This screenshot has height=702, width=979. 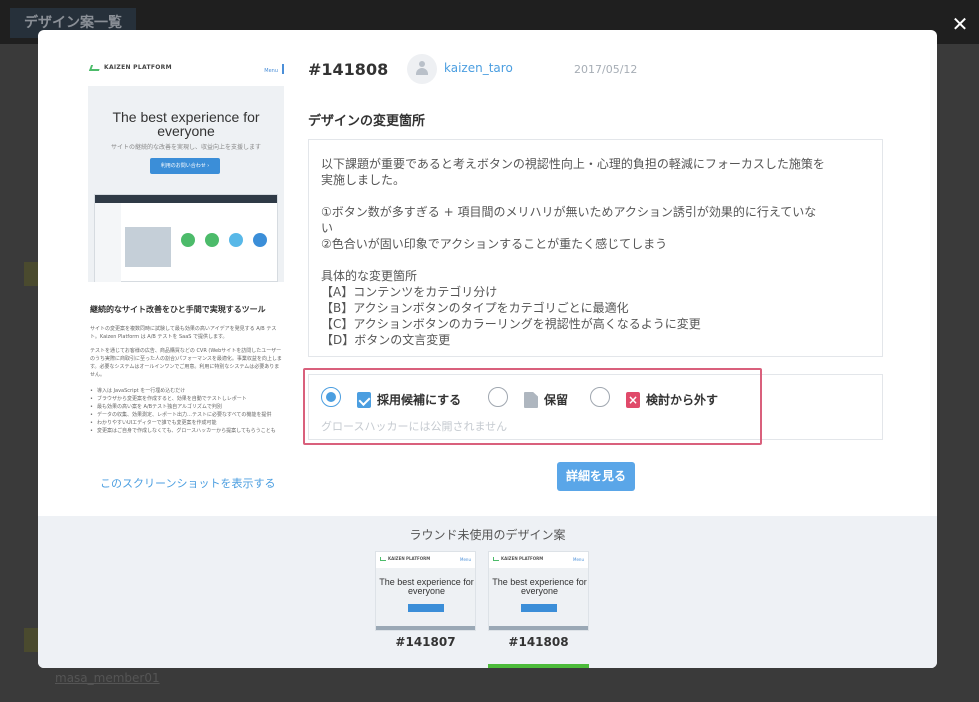 What do you see at coordinates (682, 399) in the screenshot?
I see `option-label: 検討から外す` at bounding box center [682, 399].